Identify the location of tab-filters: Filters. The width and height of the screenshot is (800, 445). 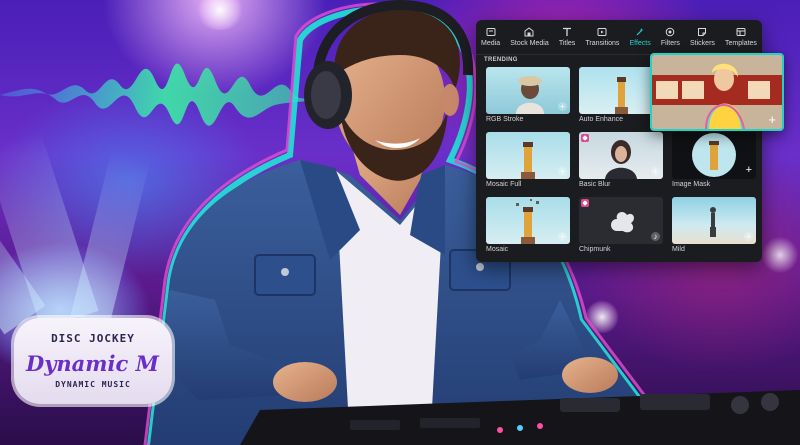
(670, 37).